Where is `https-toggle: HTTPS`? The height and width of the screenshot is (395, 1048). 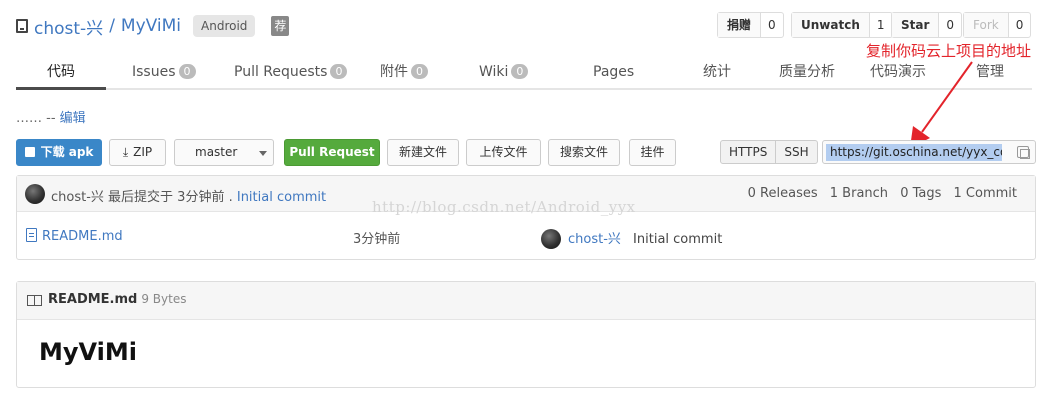
https-toggle: HTTPS is located at coordinates (748, 152).